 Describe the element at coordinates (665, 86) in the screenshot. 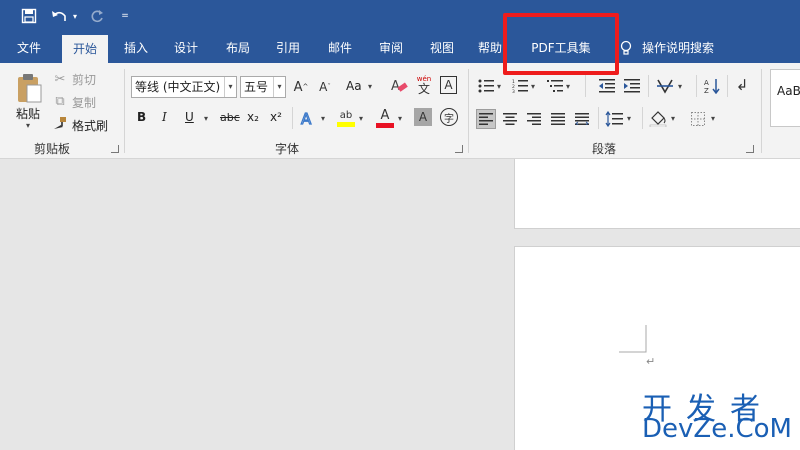

I see `chinese-layout-icon` at that location.